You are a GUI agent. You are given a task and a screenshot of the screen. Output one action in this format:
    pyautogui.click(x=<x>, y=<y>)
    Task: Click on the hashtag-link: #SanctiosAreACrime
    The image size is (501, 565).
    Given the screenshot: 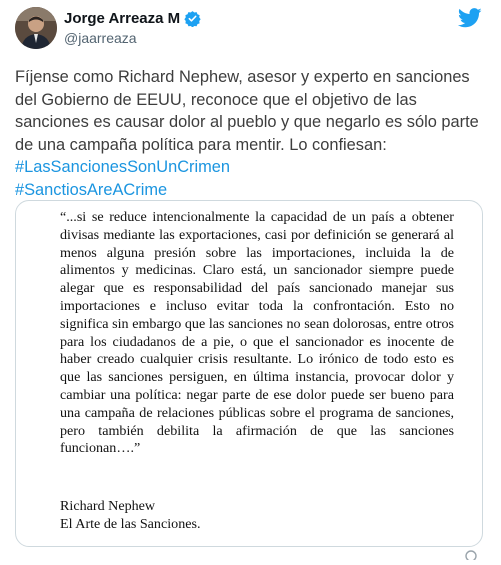 What is the action you would take?
    pyautogui.click(x=252, y=190)
    